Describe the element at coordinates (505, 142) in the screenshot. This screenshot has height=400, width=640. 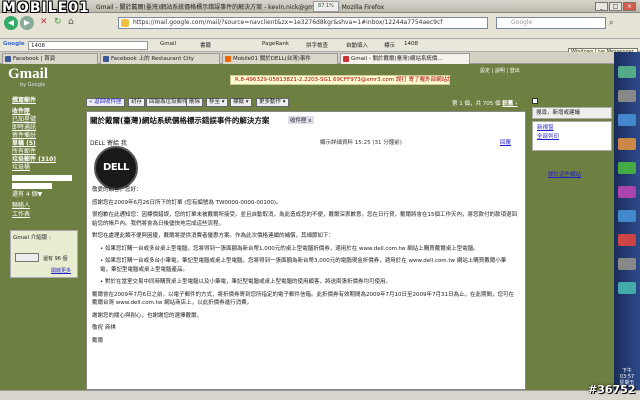
I see `reply-link: 回覆` at that location.